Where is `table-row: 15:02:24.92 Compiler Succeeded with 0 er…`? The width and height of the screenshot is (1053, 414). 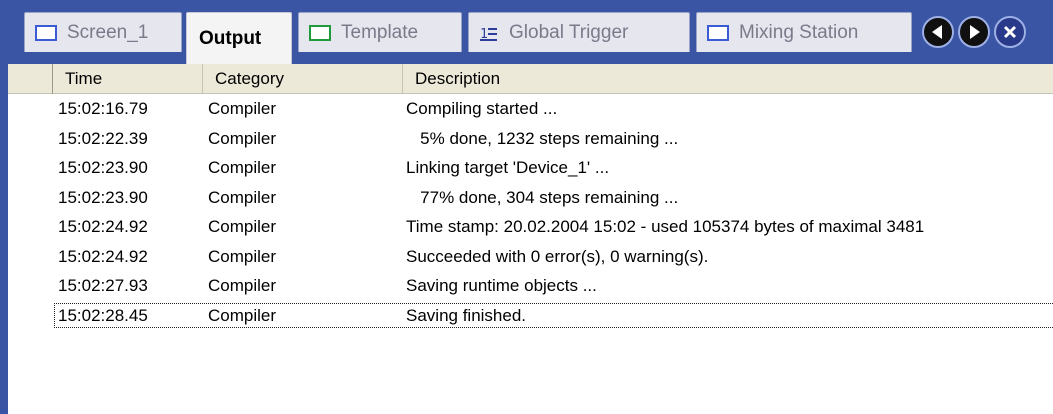 table-row: 15:02:24.92 Compiler Succeeded with 0 er… is located at coordinates (530, 257).